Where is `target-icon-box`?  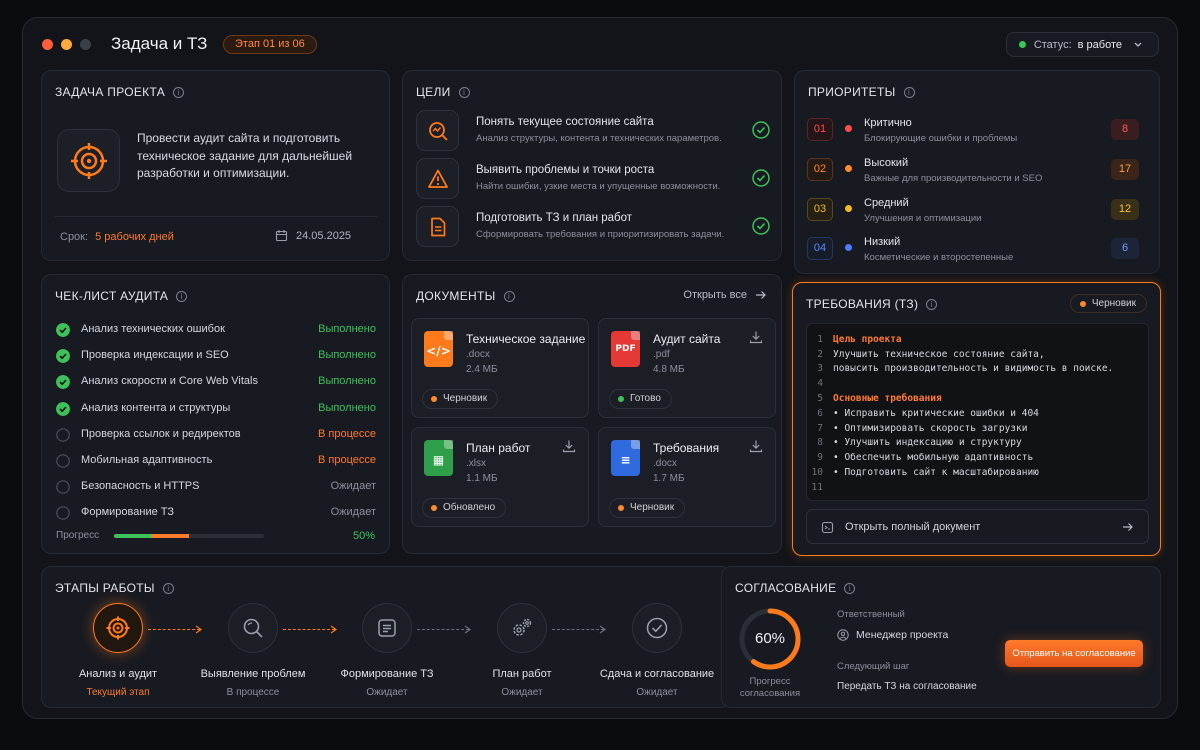 target-icon-box is located at coordinates (88, 160).